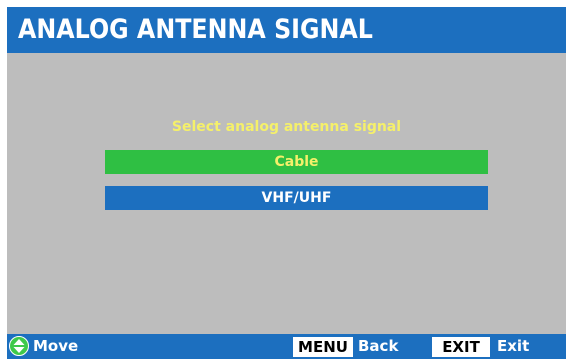 This screenshot has height=363, width=574. I want to click on option-cable: Cable, so click(296, 162).